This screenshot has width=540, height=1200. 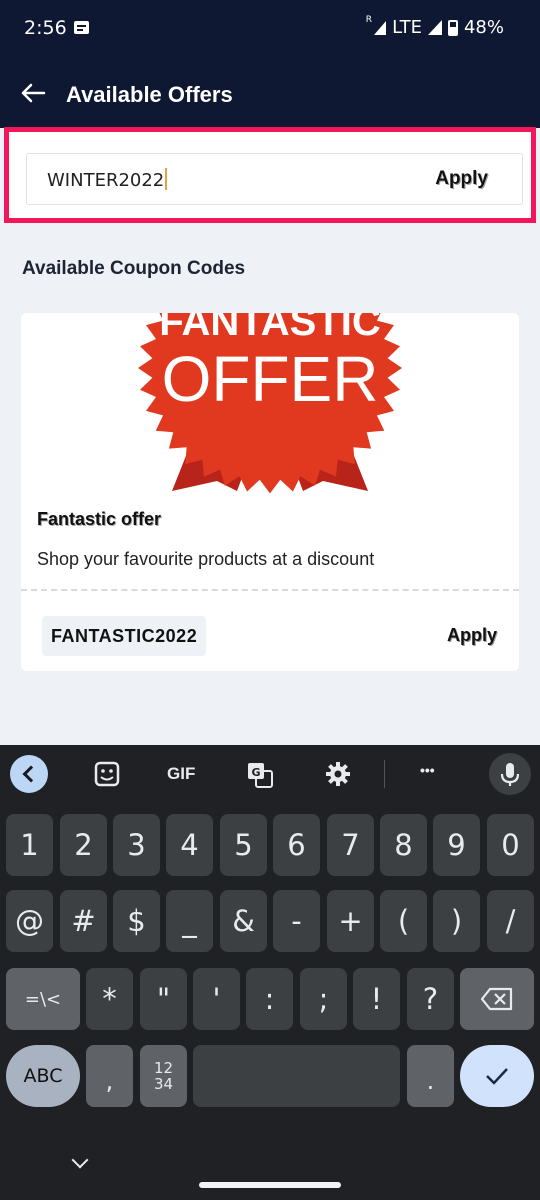 I want to click on period-key: ., so click(x=430, y=1076).